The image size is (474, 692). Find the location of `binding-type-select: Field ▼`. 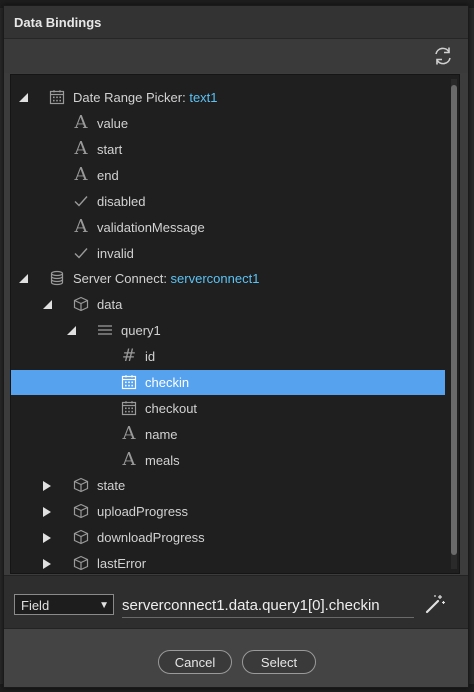

binding-type-select: Field ▼ is located at coordinates (64, 604).